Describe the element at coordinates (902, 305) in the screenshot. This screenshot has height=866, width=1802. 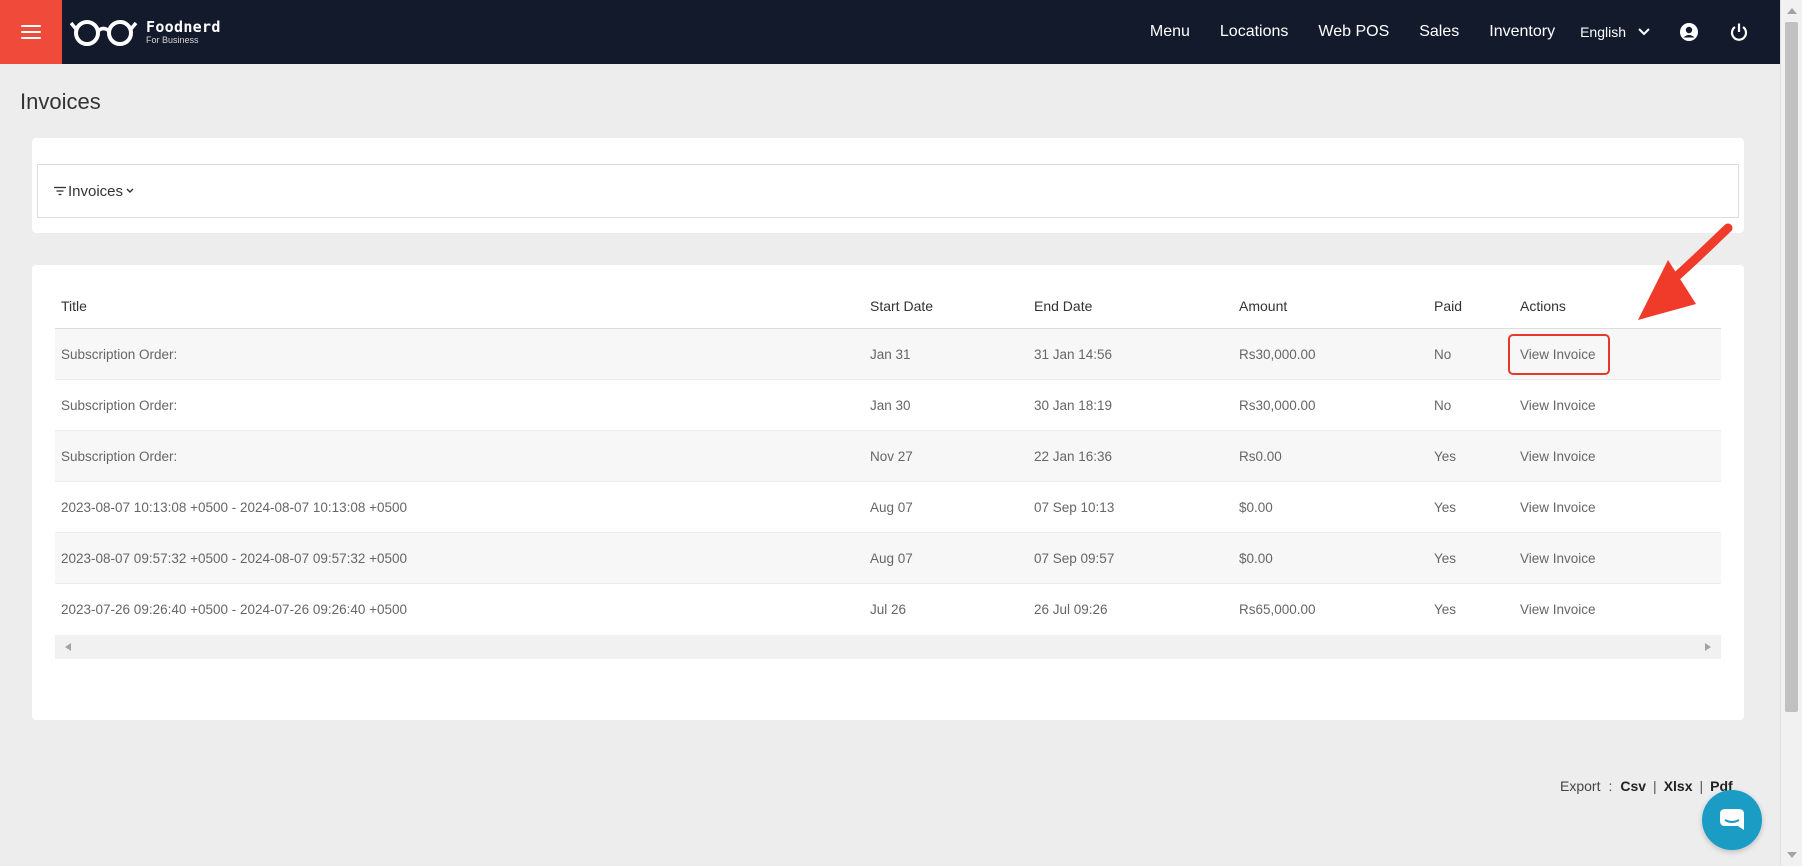
I see `column-header-start-date: Start Date` at that location.